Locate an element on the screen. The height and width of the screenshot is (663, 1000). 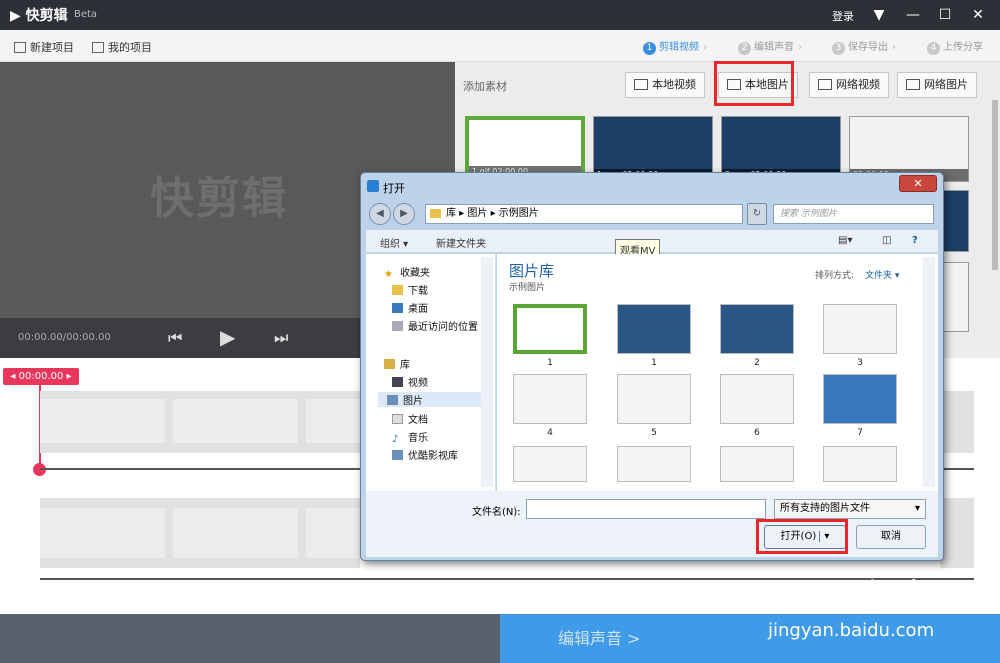
step-edit-audio: 2 编辑声音 › is located at coordinates (770, 46).